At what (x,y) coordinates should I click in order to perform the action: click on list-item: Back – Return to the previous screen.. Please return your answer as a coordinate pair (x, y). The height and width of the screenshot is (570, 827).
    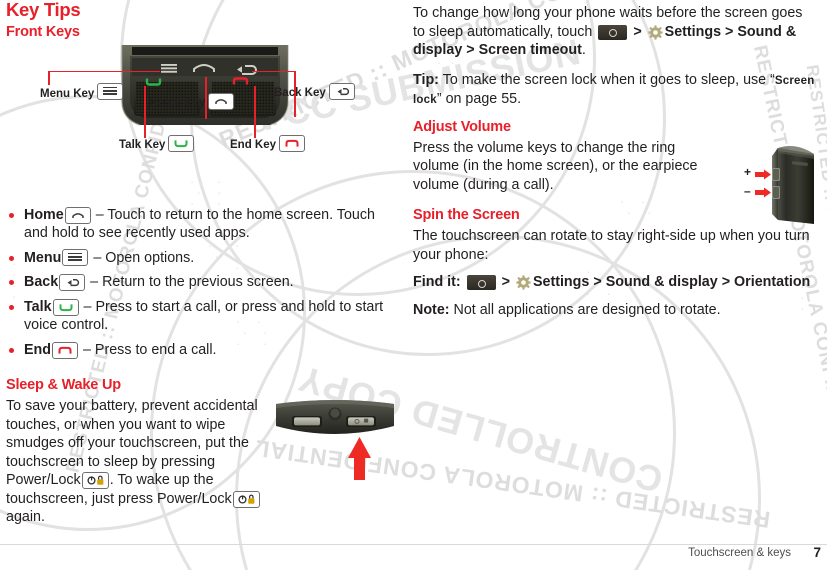
    Looking at the image, I should click on (195, 282).